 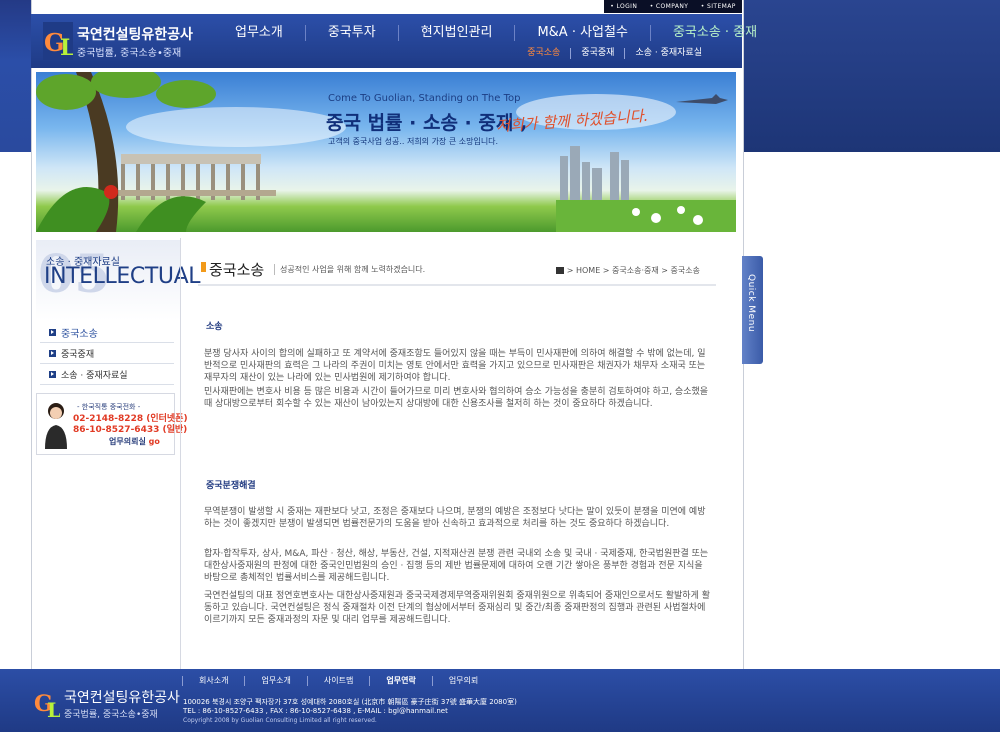 I want to click on main-nav: 업무소개 중국투자 현지법인관리 M&A · 사업철수 중국소송 · 중재, so click(x=496, y=33).